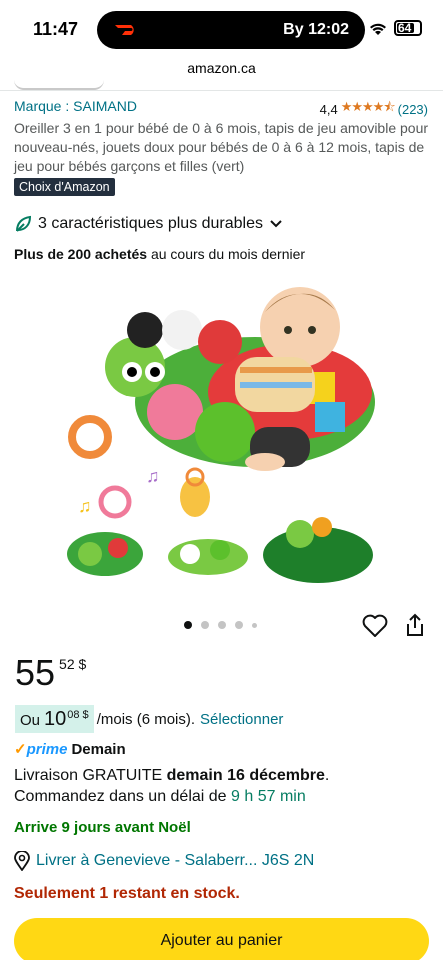 The image size is (443, 960). Describe the element at coordinates (123, 796) in the screenshot. I see `order-within-label: Commandez dans un délai de` at that location.